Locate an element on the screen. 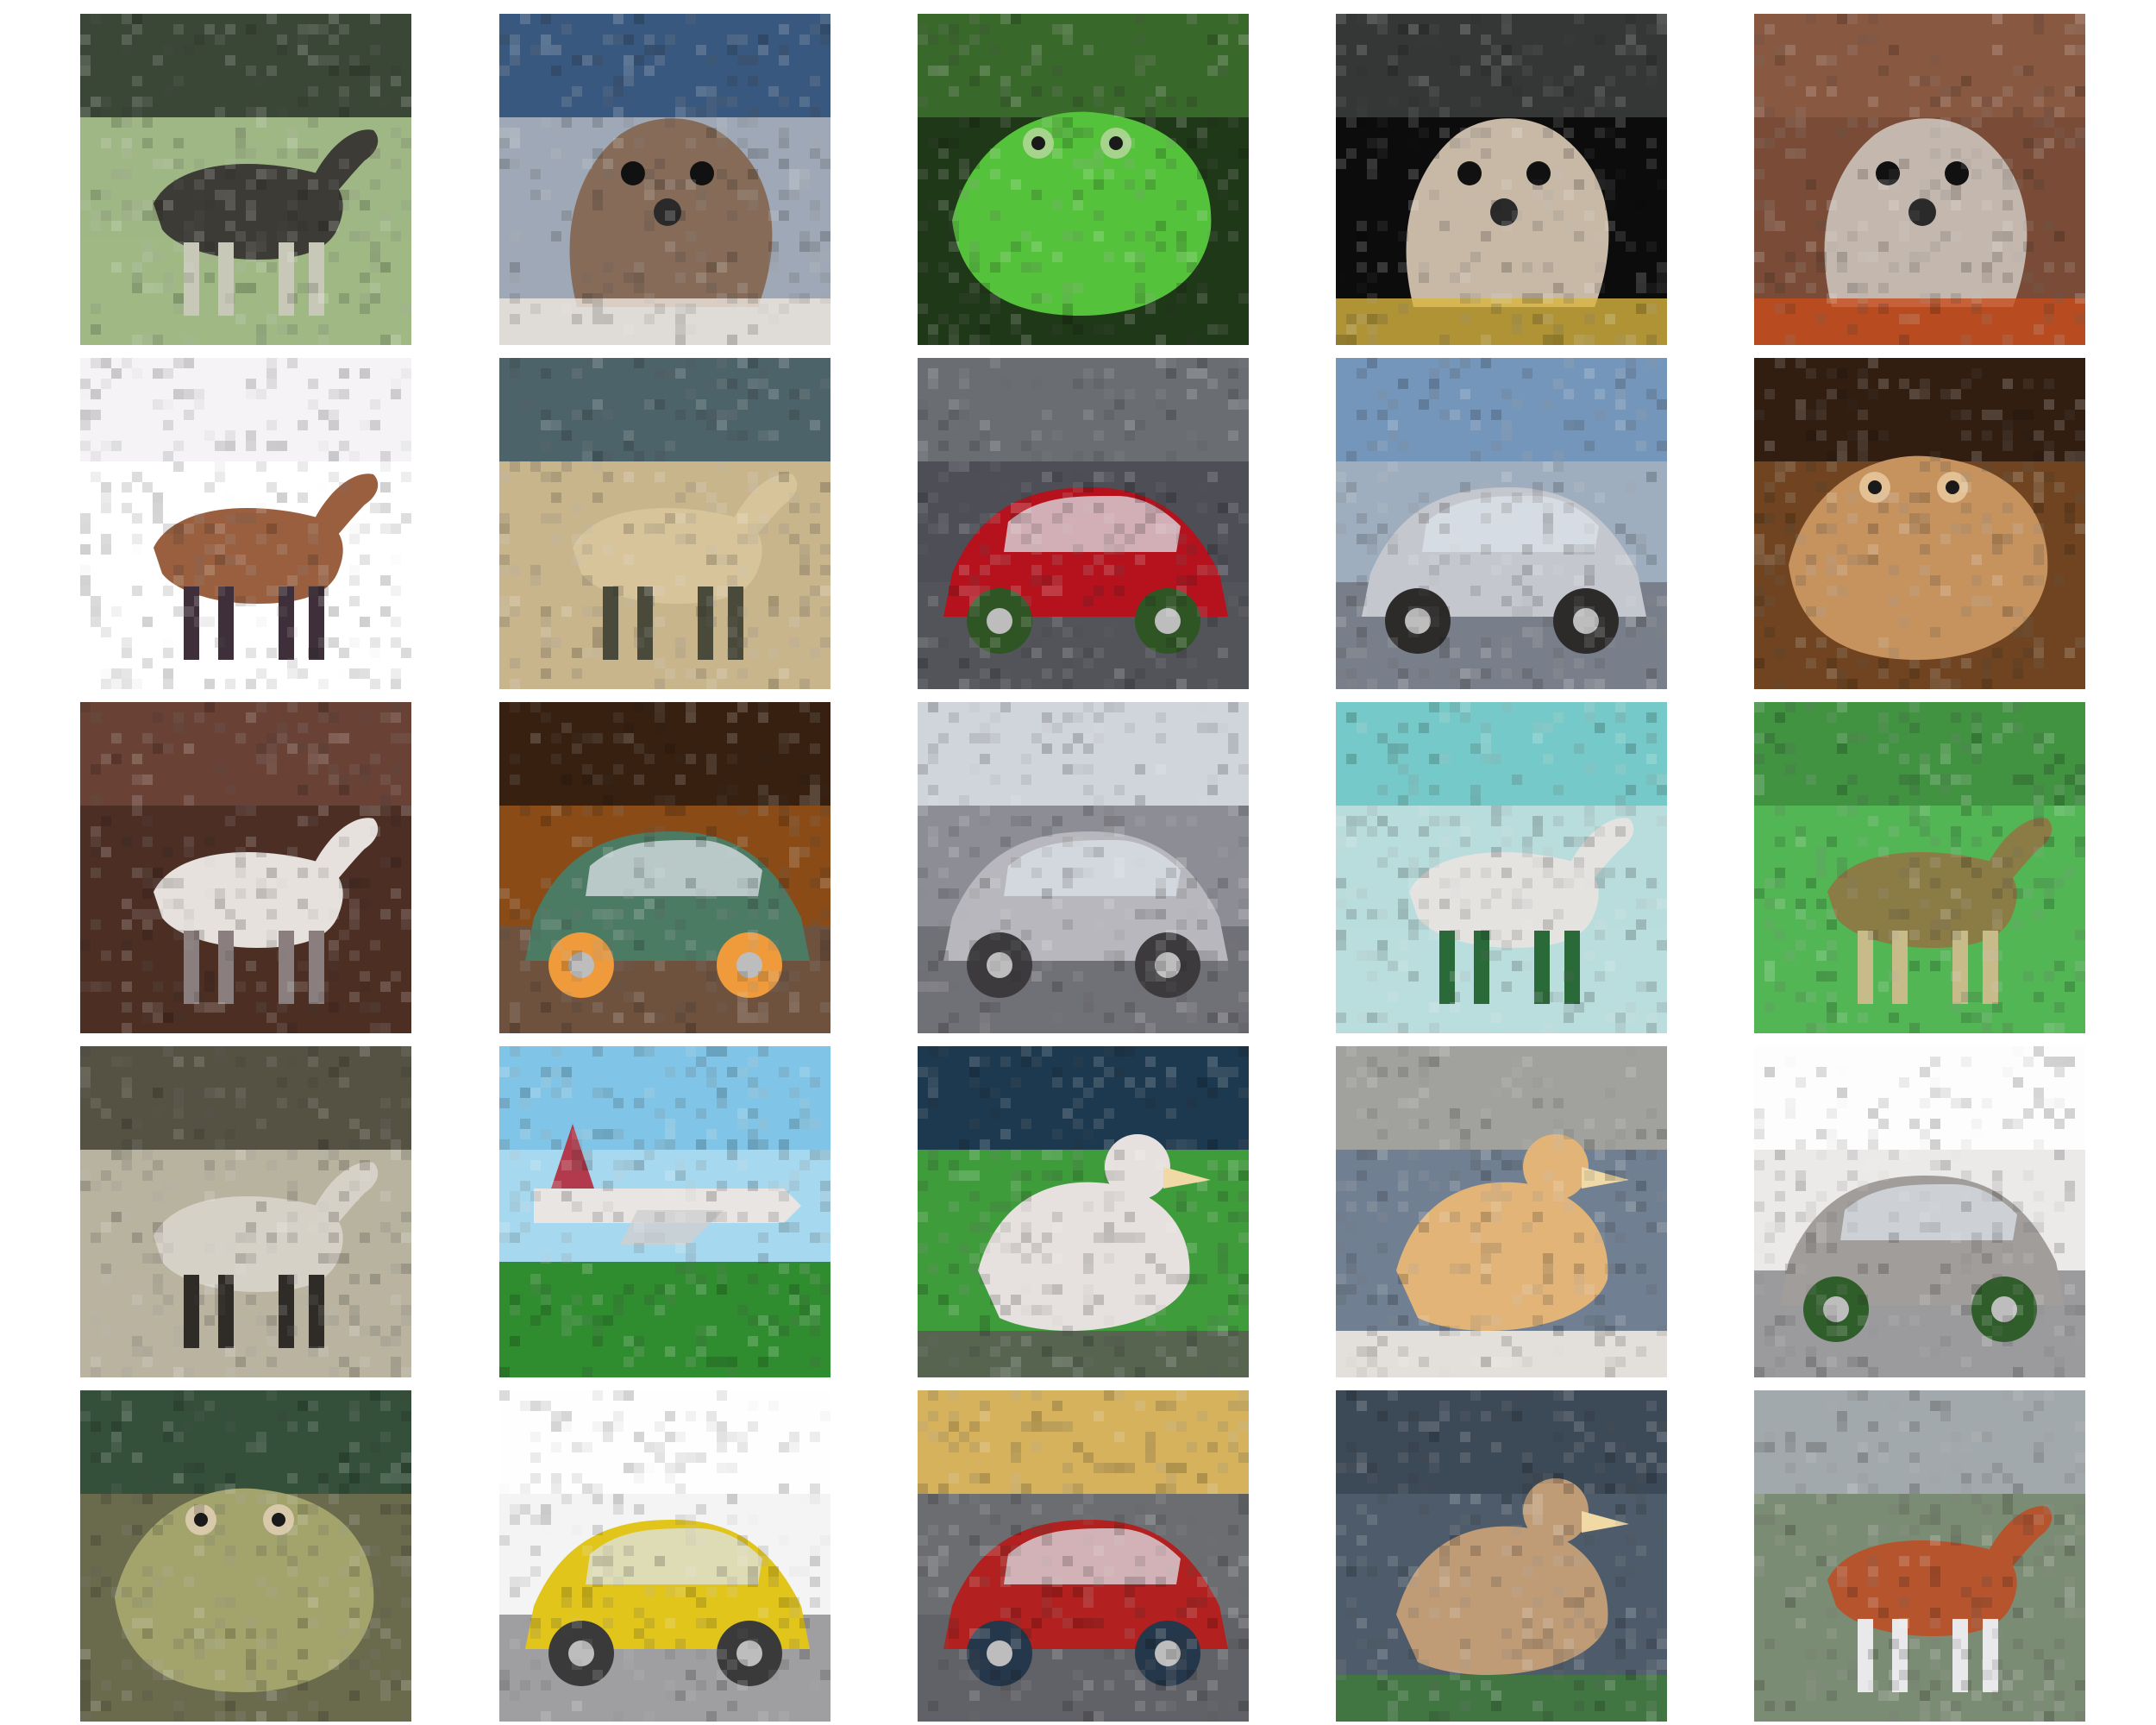 The height and width of the screenshot is (1725, 2156). thumbnail-airplane is located at coordinates (664, 1211).